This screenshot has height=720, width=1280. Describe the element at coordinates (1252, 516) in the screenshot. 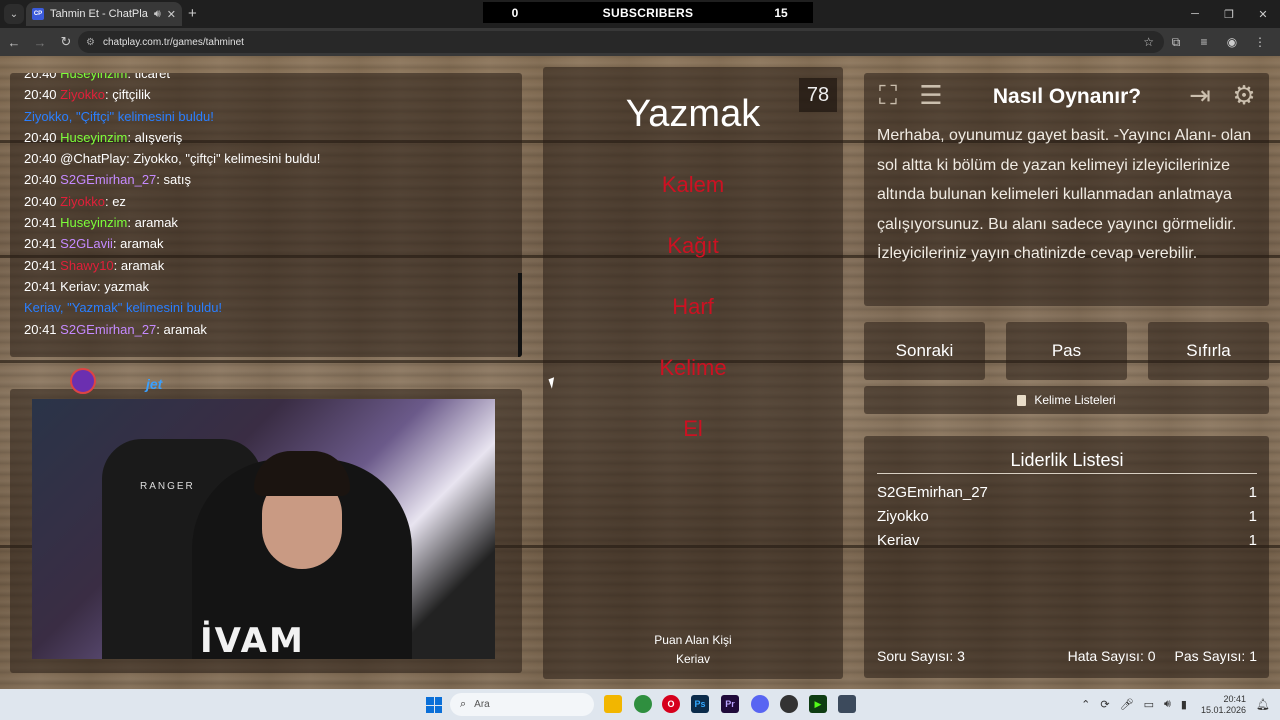

I see `leaderboard-score: 1` at that location.